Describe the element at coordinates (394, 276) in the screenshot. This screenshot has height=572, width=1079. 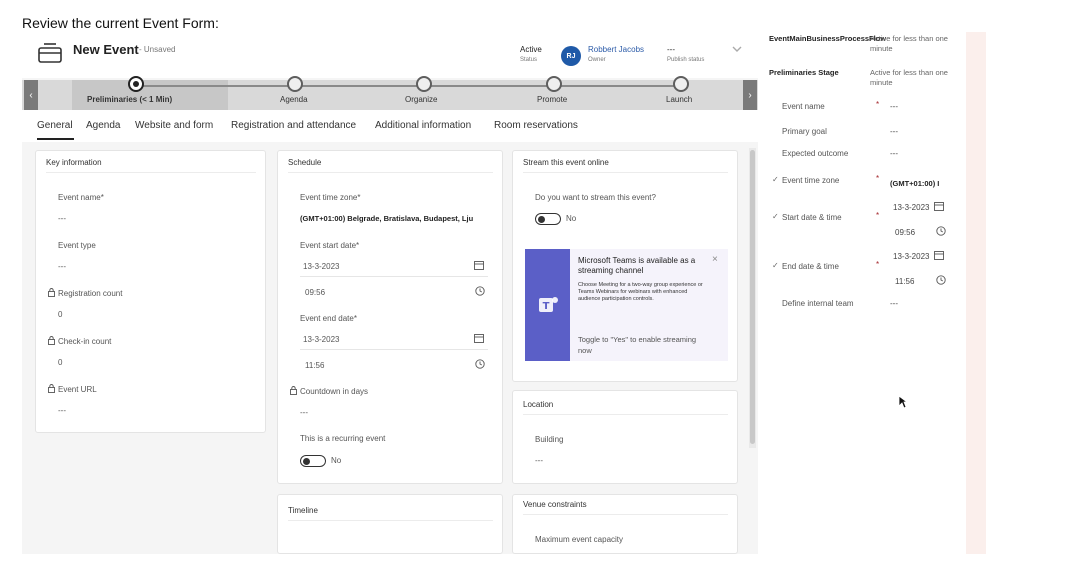
I see `field-underline` at that location.